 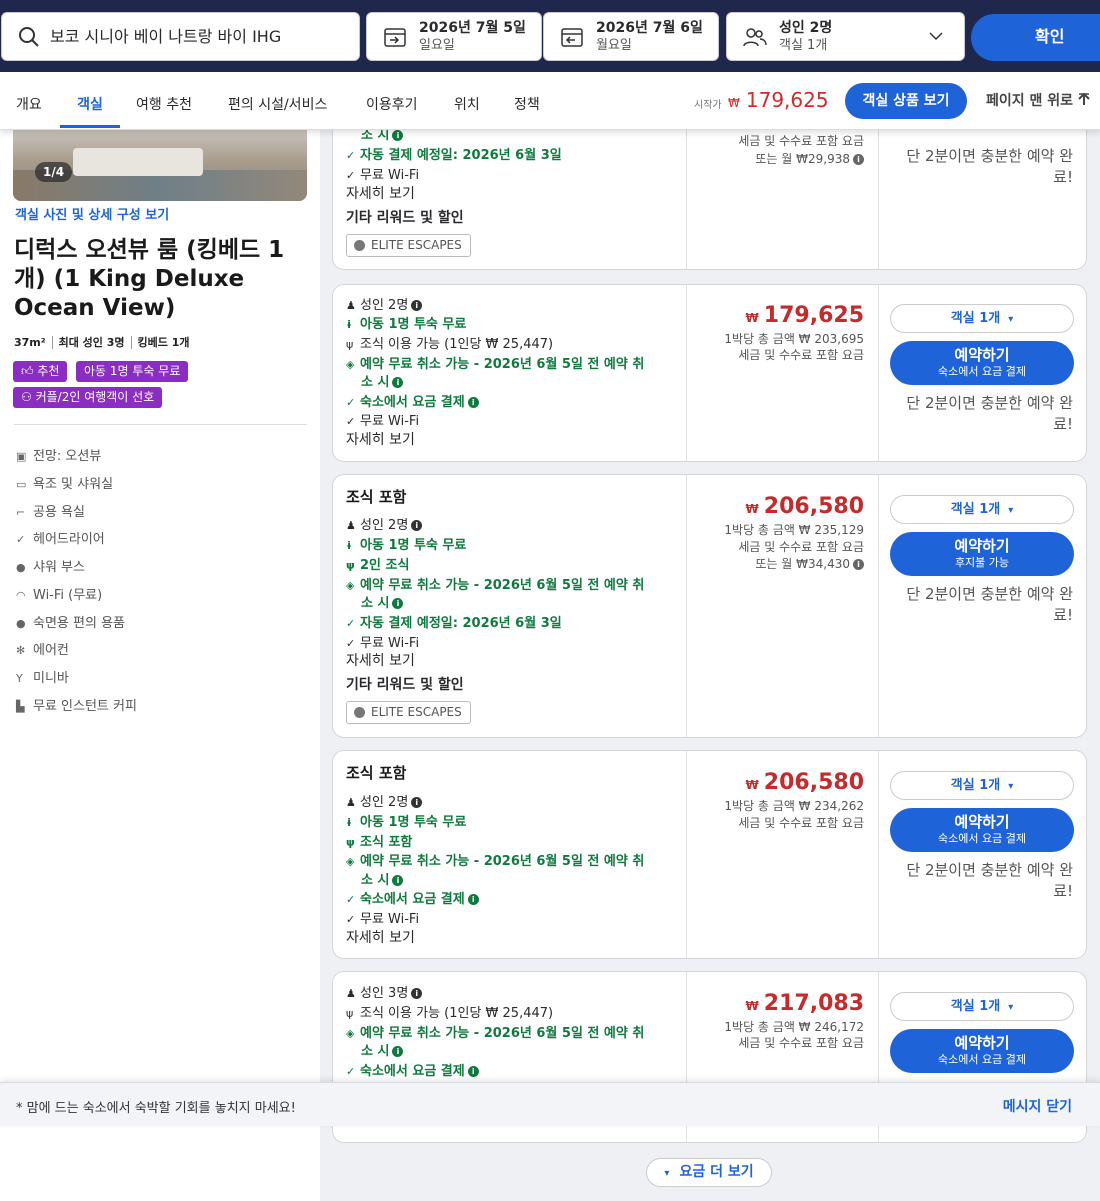 What do you see at coordinates (384, 526) in the screenshot?
I see `adults-line: ♟ 성인 2명 i` at bounding box center [384, 526].